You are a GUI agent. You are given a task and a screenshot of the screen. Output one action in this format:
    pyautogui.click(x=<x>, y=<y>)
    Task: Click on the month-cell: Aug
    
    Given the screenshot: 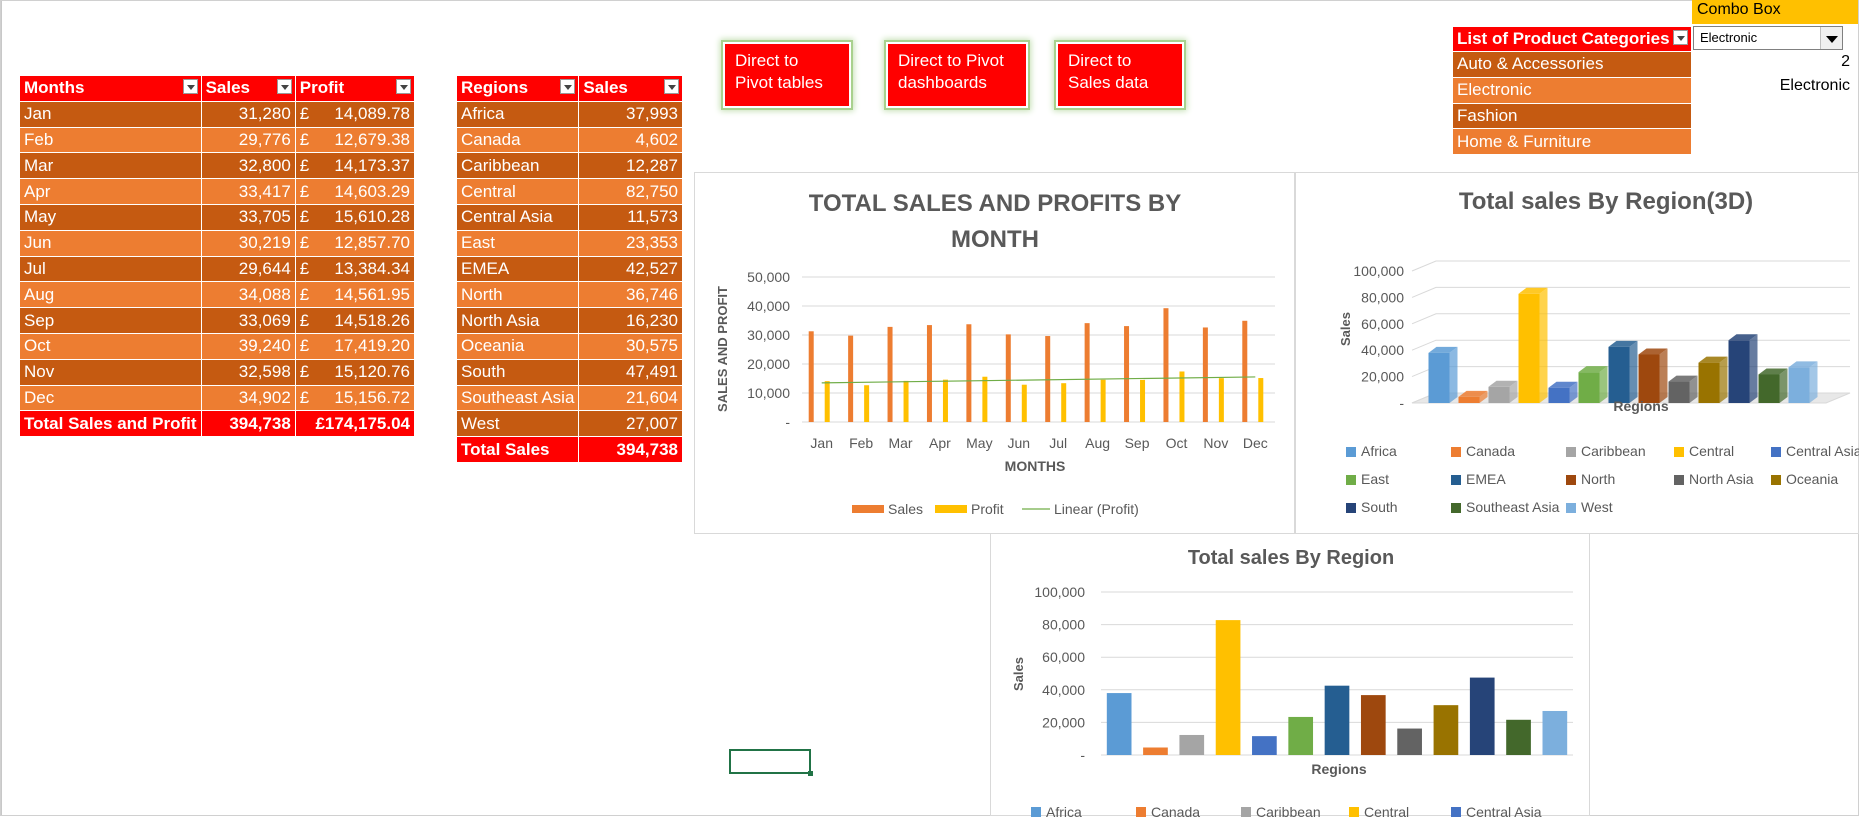 What is the action you would take?
    pyautogui.click(x=110, y=295)
    